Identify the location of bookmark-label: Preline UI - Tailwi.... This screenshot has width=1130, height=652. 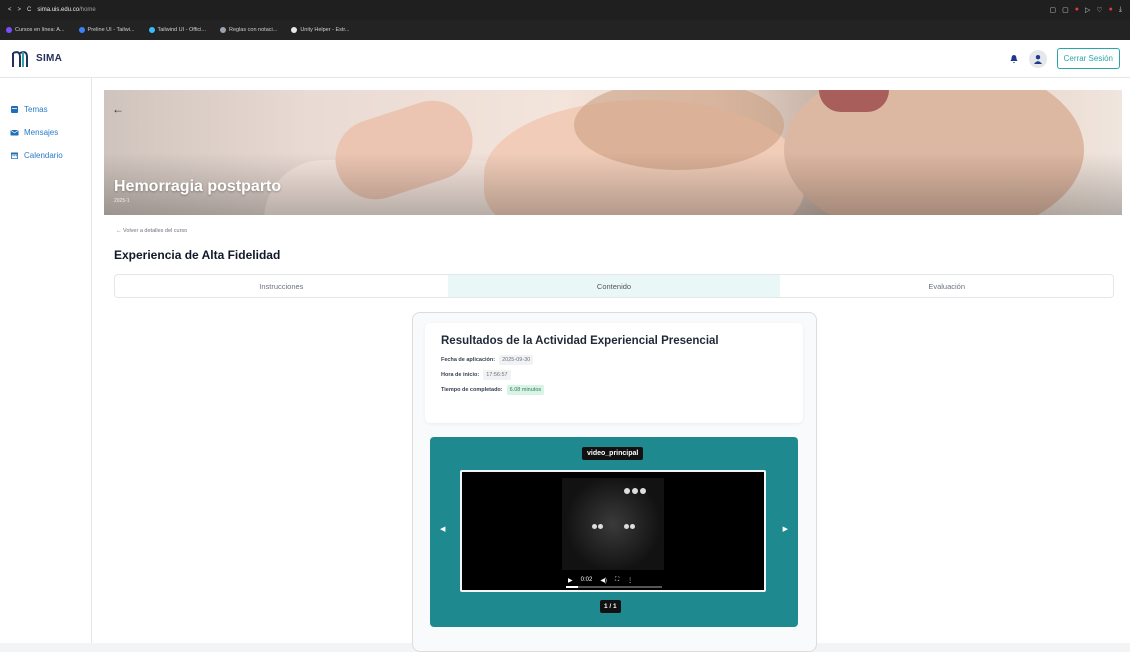
(111, 30).